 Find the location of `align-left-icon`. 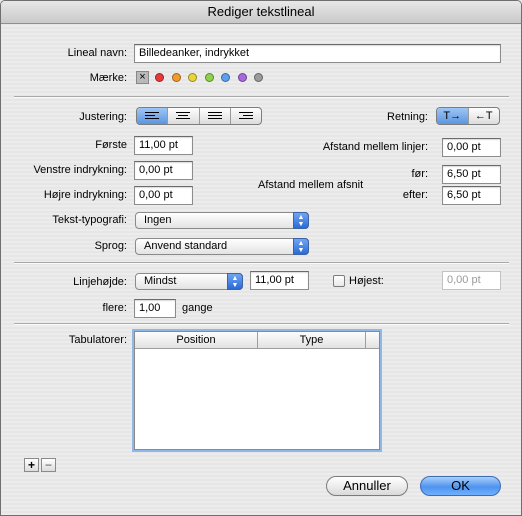

align-left-icon is located at coordinates (152, 115).